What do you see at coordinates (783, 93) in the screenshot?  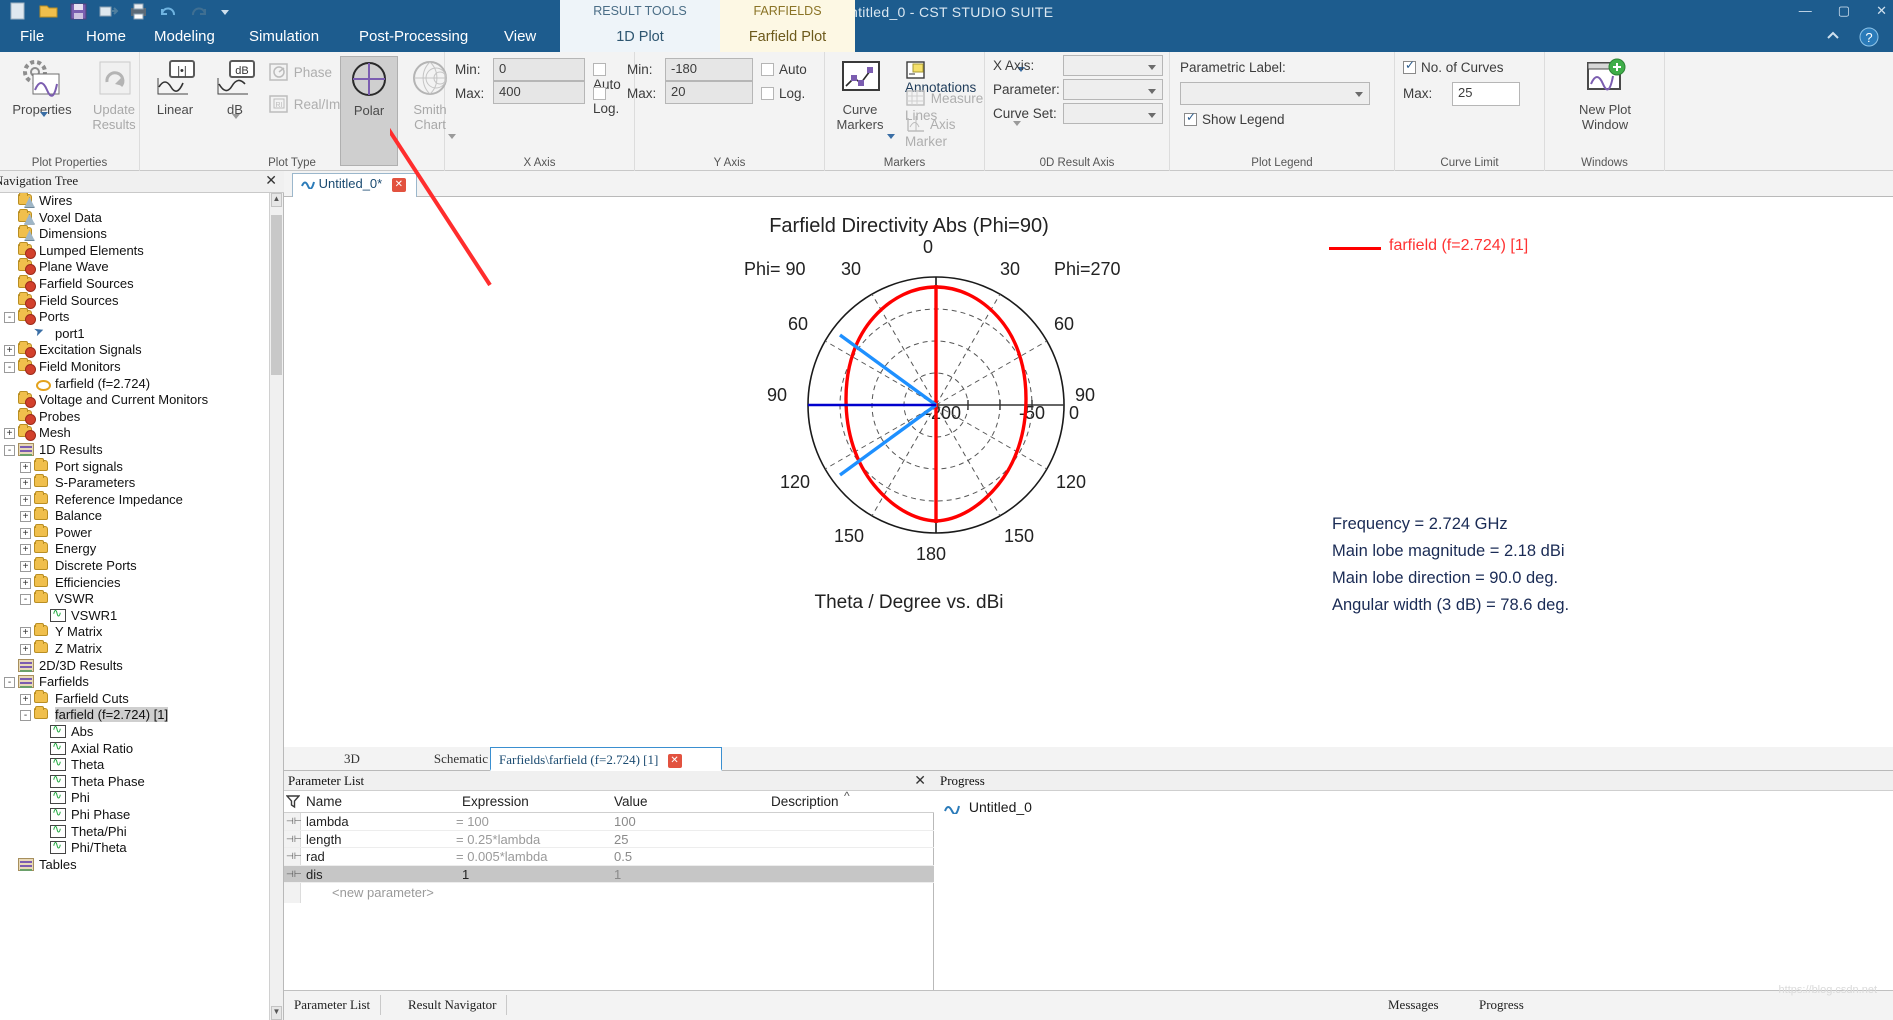 I see `y-log-checkbox: Log.` at bounding box center [783, 93].